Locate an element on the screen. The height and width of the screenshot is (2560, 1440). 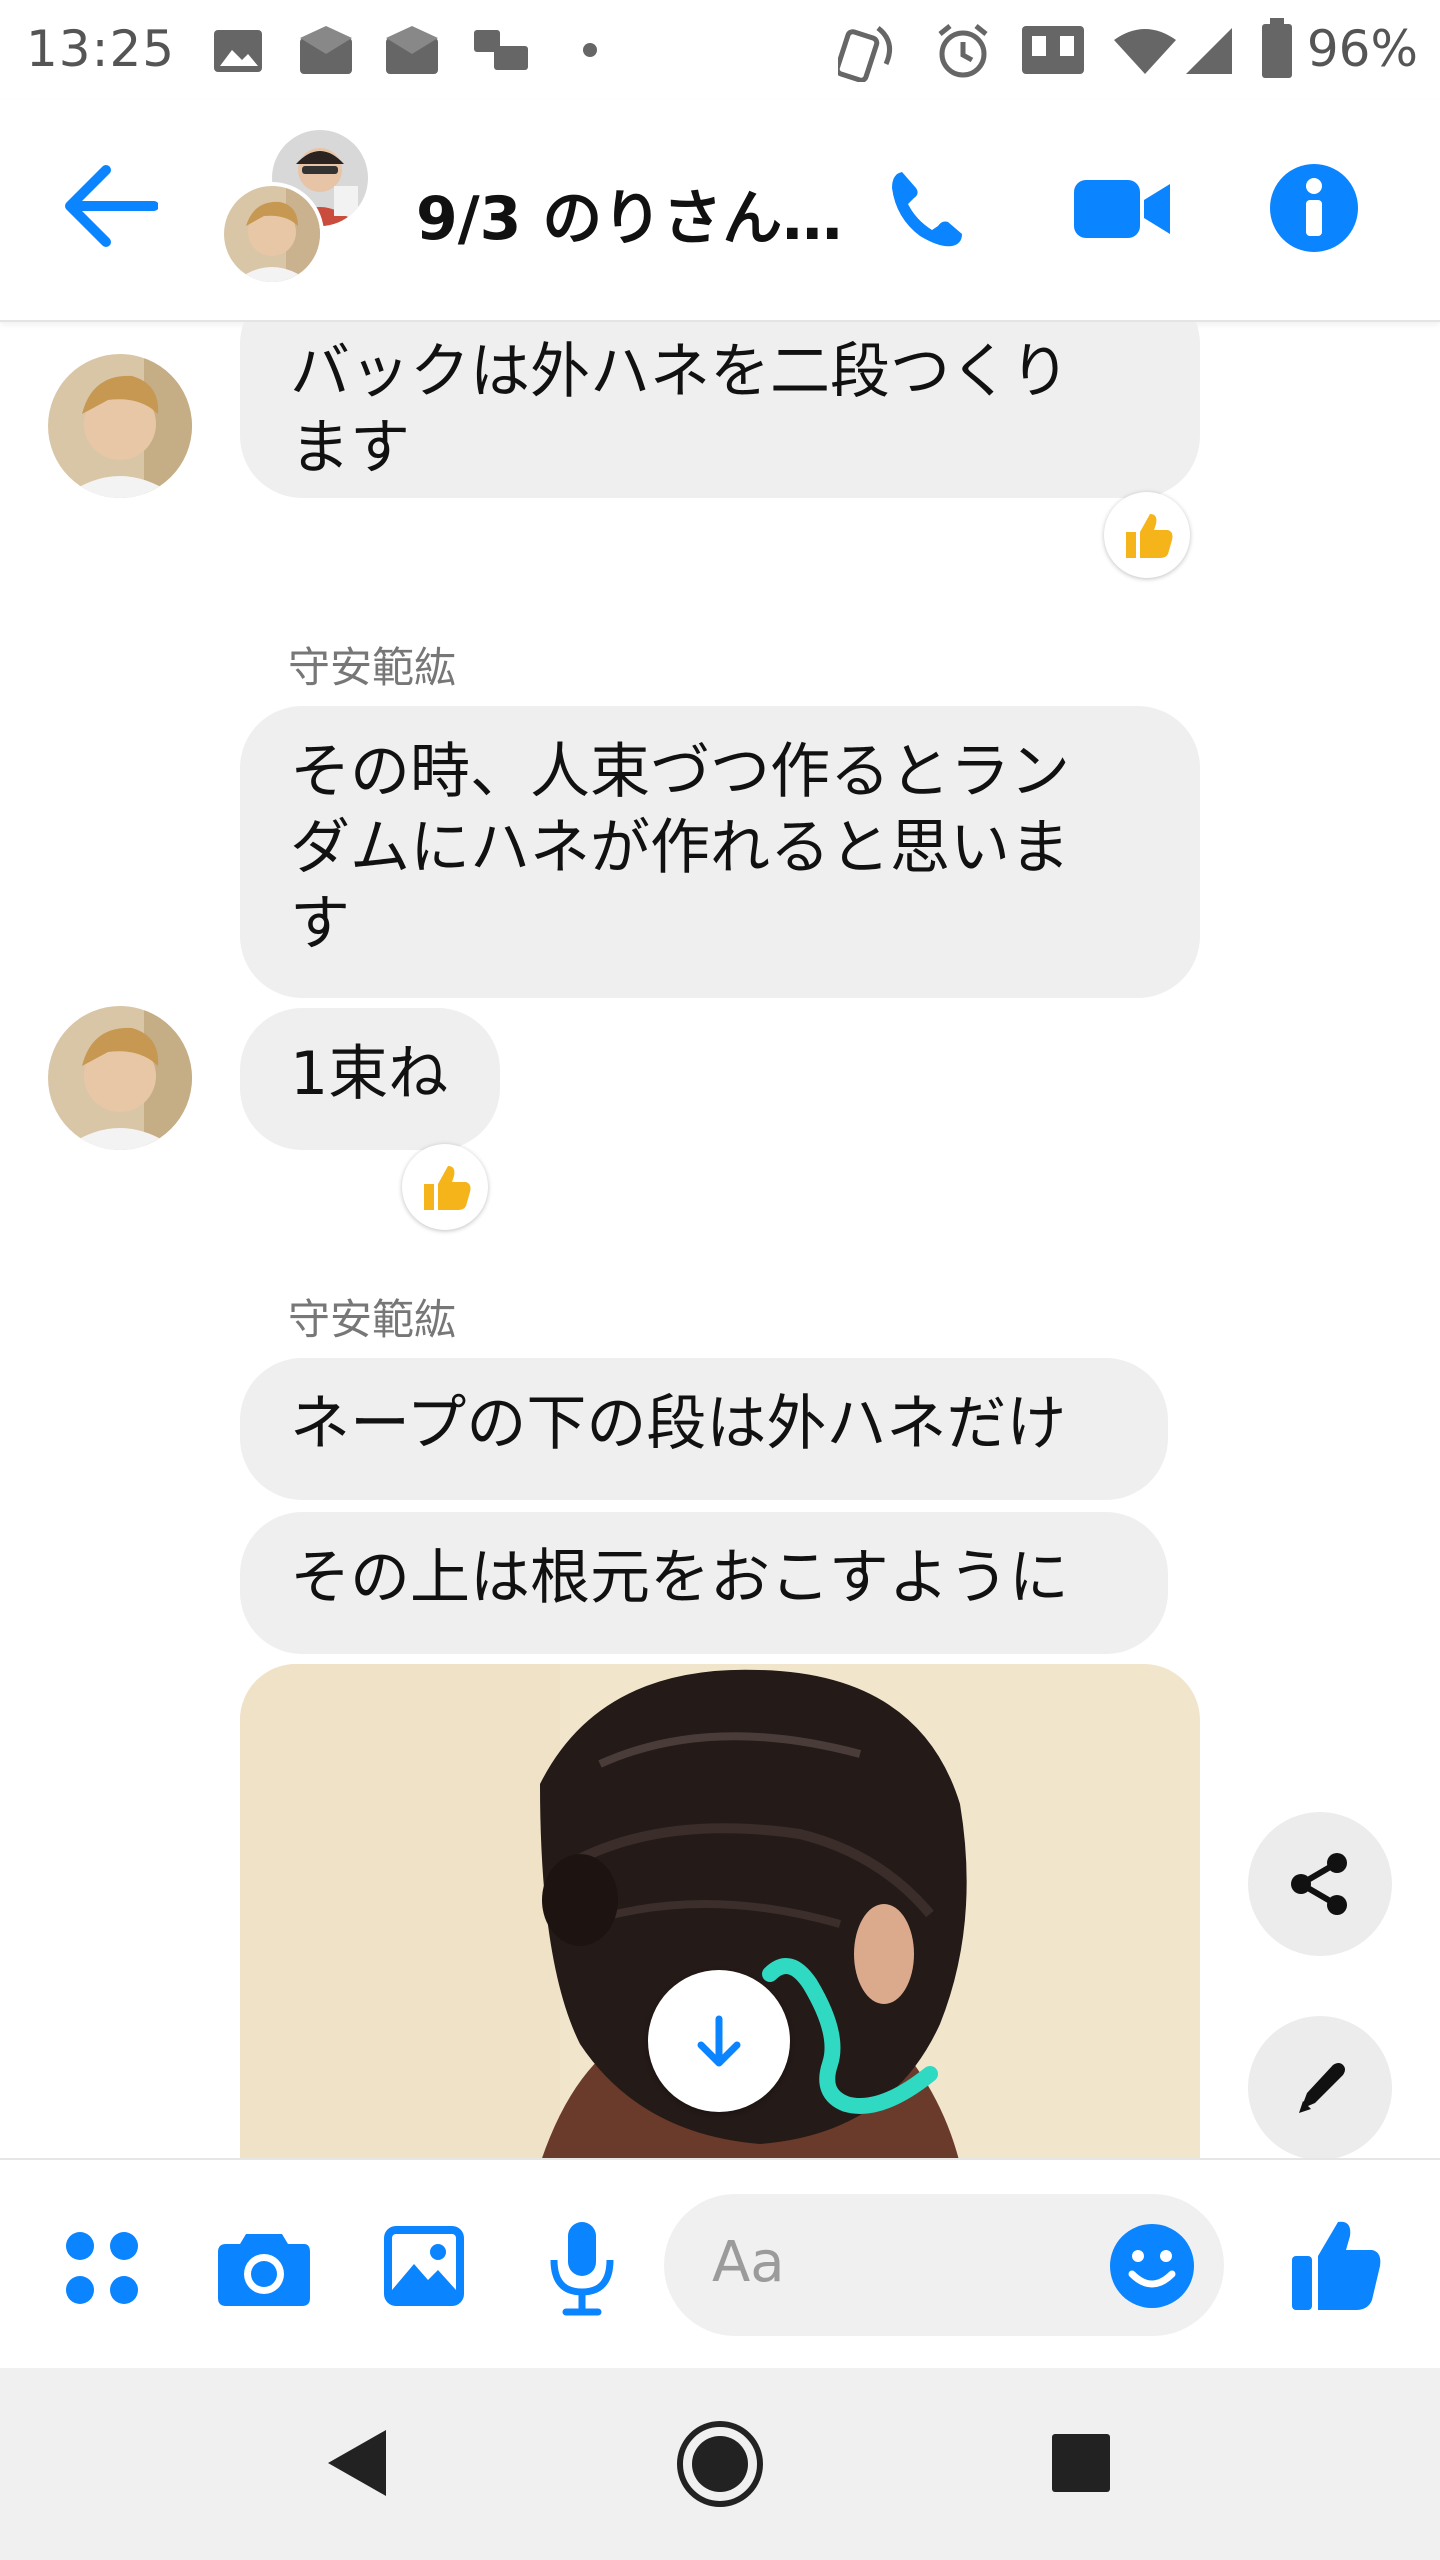
camera-icon is located at coordinates (264, 2268).